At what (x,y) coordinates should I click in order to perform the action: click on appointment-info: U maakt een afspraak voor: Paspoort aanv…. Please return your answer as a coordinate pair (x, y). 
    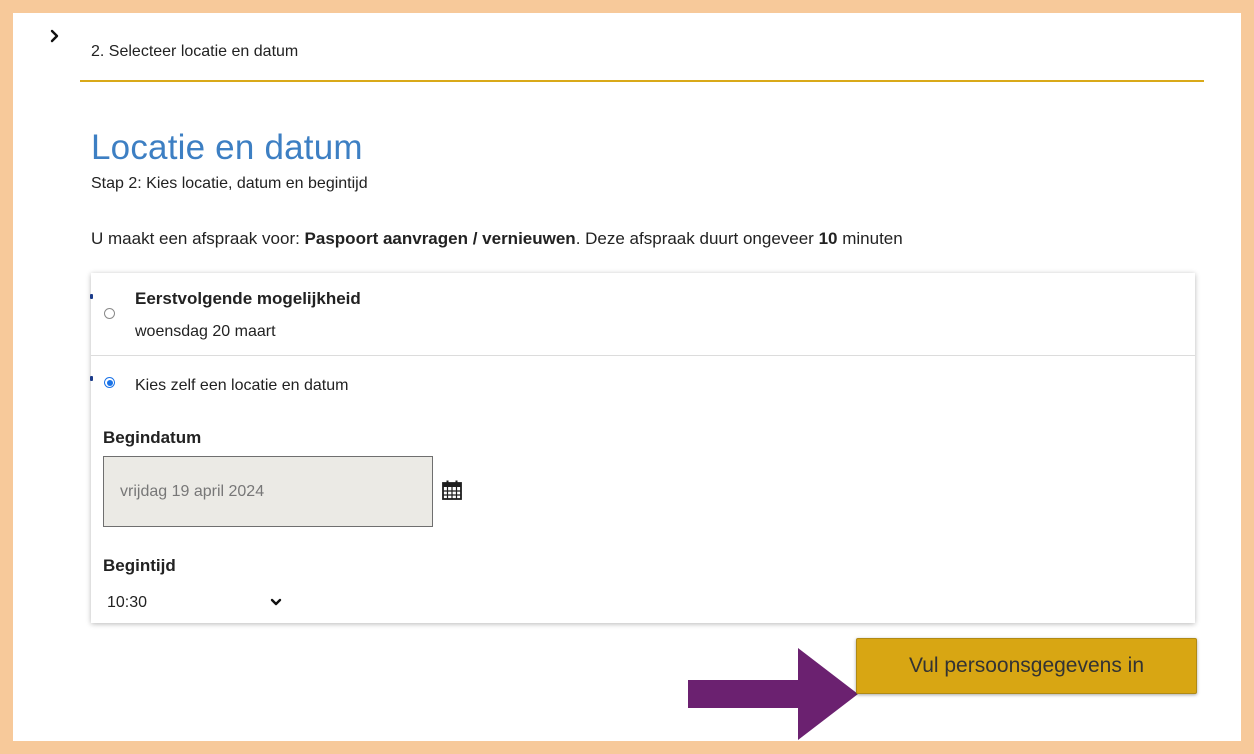
    Looking at the image, I should click on (497, 239).